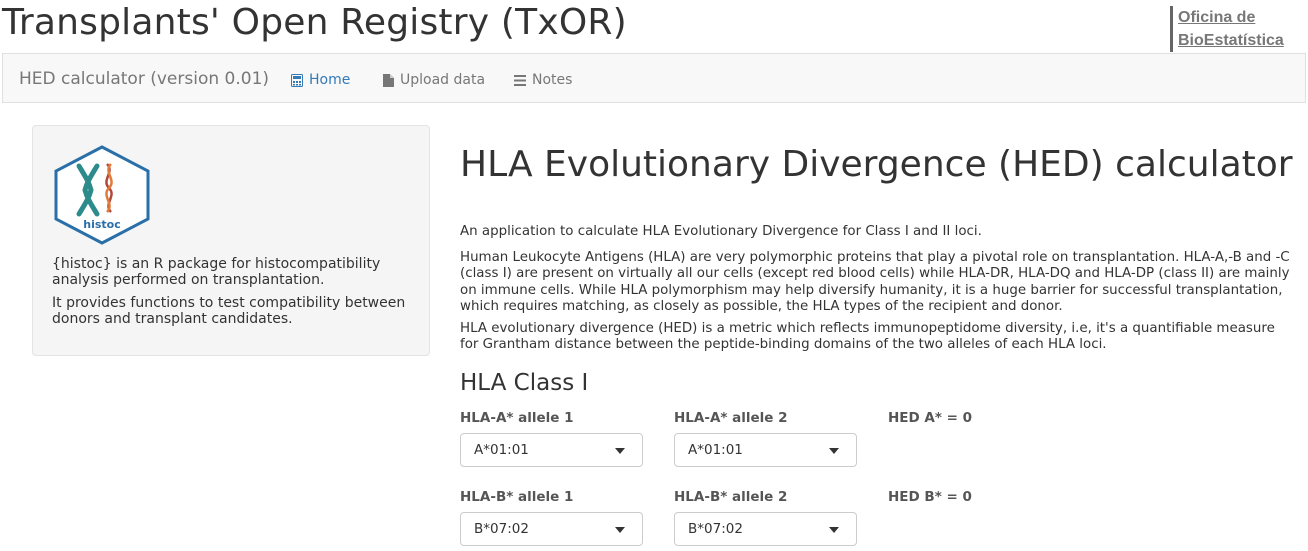 This screenshot has width=1308, height=551. I want to click on nav-upload-data: Upload data, so click(434, 80).